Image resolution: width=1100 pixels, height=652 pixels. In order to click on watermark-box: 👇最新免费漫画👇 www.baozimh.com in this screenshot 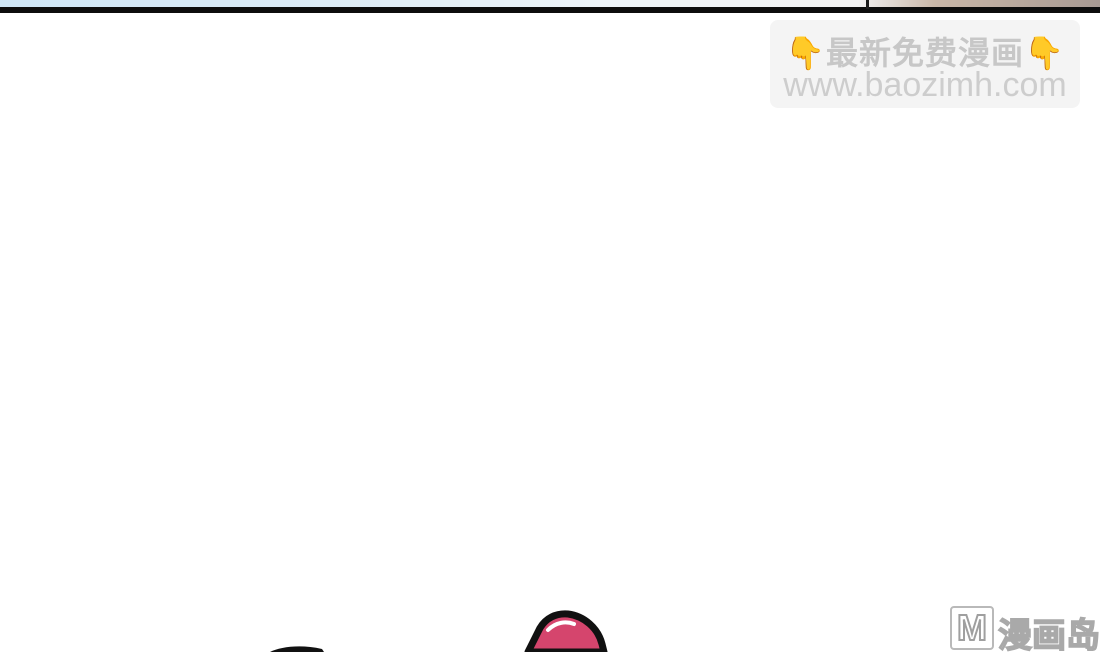, I will do `click(925, 64)`.